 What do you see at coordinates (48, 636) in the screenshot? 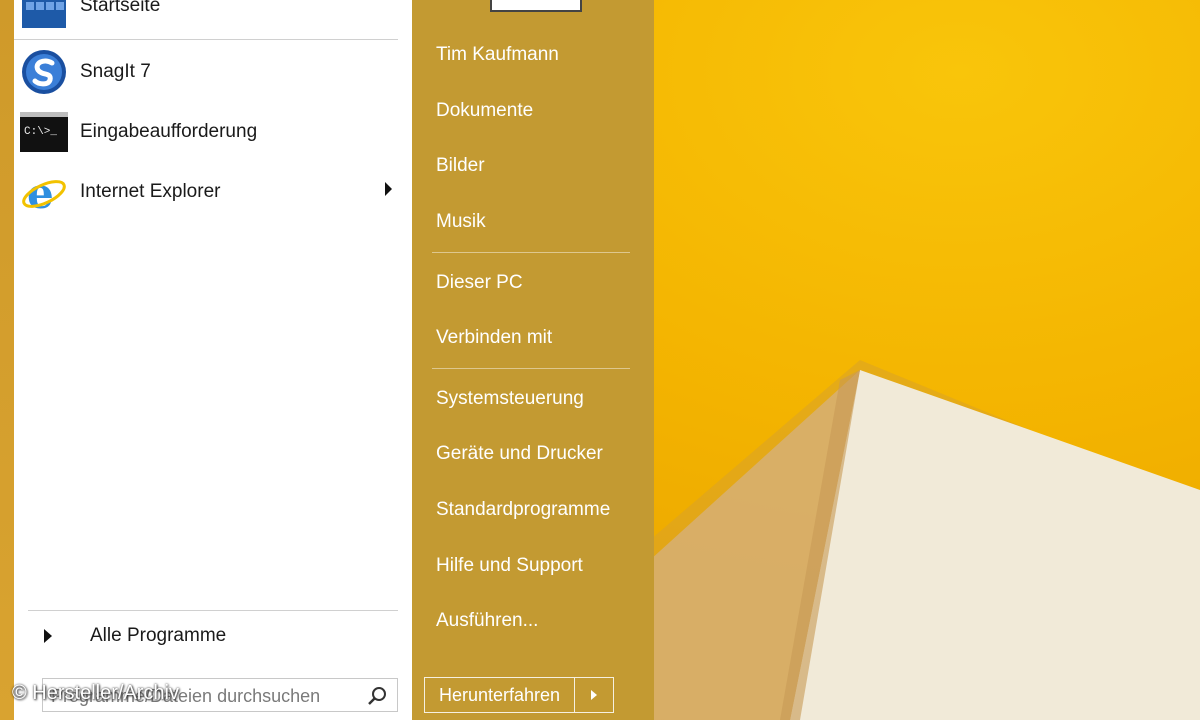
I see `triangle-right-icon` at bounding box center [48, 636].